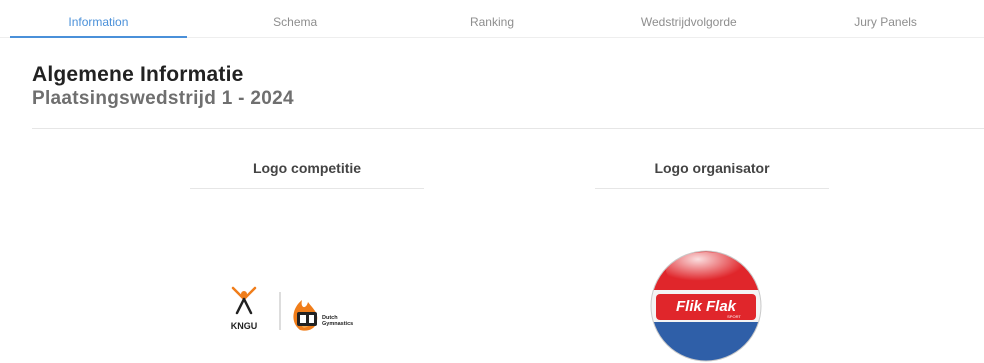 The height and width of the screenshot is (363, 984). I want to click on tab-jury-panels: Jury Panels, so click(885, 18).